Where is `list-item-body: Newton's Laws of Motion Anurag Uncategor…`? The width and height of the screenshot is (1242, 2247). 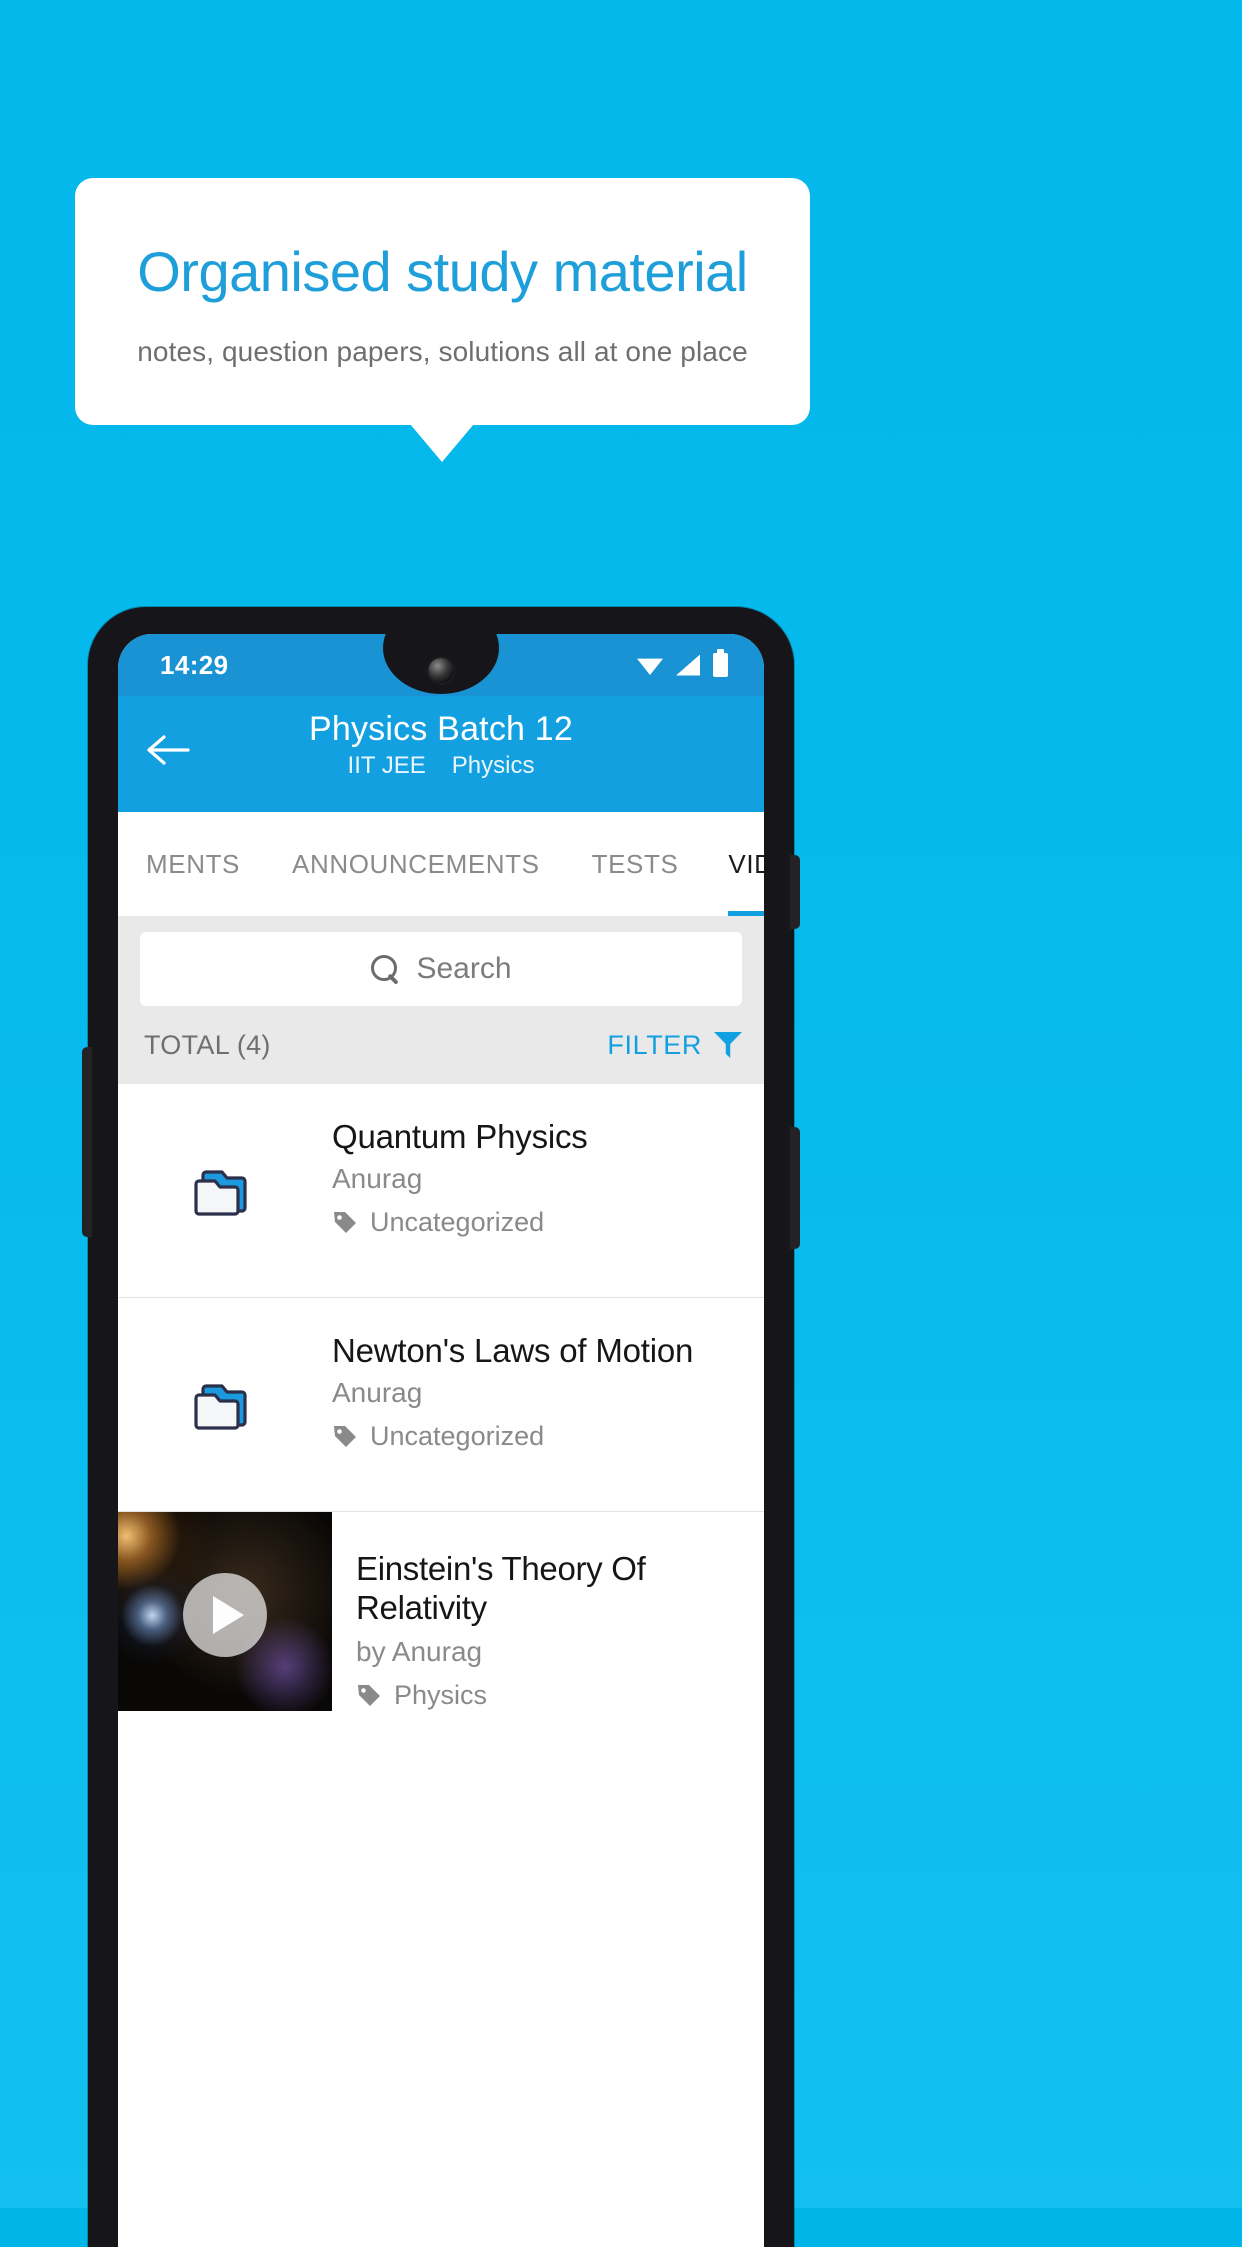
list-item-body: Newton's Laws of Motion Anurag Uncategor… is located at coordinates (522, 1388).